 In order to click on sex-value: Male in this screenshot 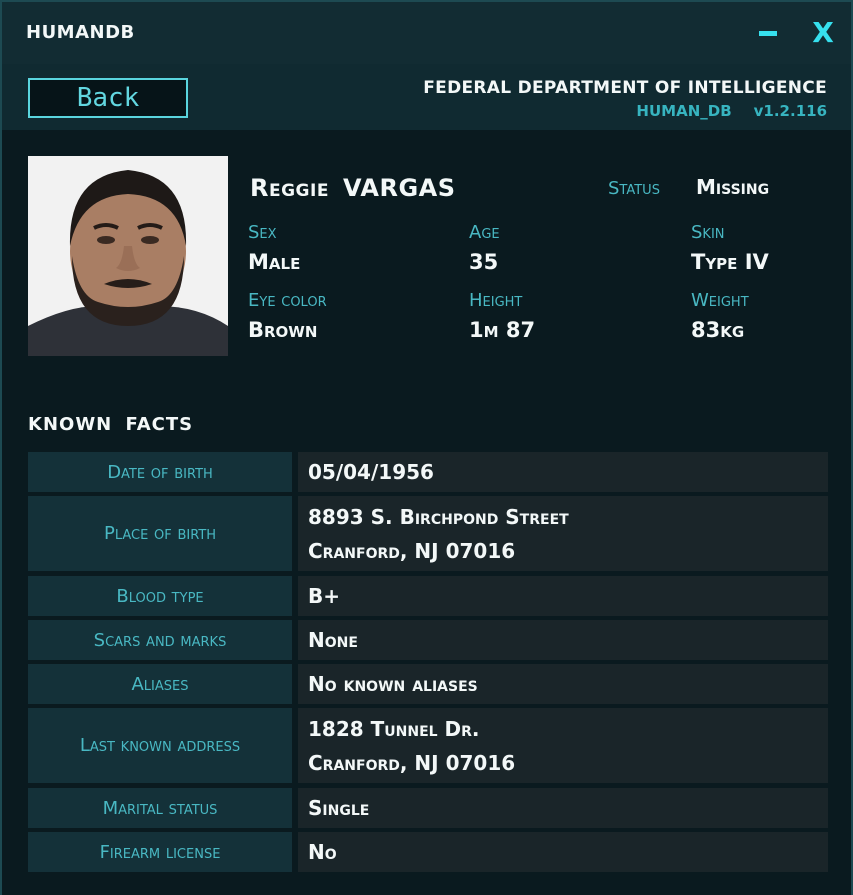, I will do `click(274, 262)`.